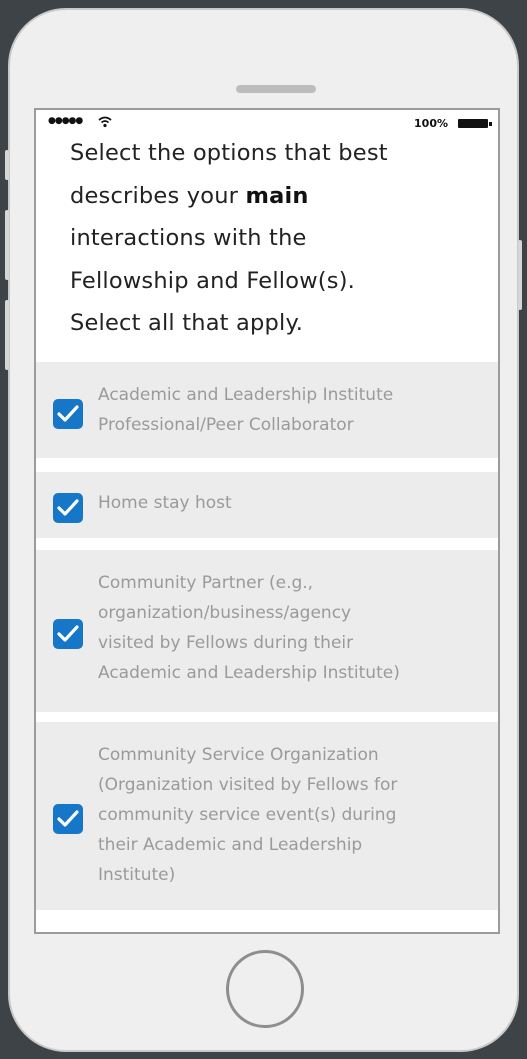 The width and height of the screenshot is (527, 1059). I want to click on volume-up-button, so click(7, 245).